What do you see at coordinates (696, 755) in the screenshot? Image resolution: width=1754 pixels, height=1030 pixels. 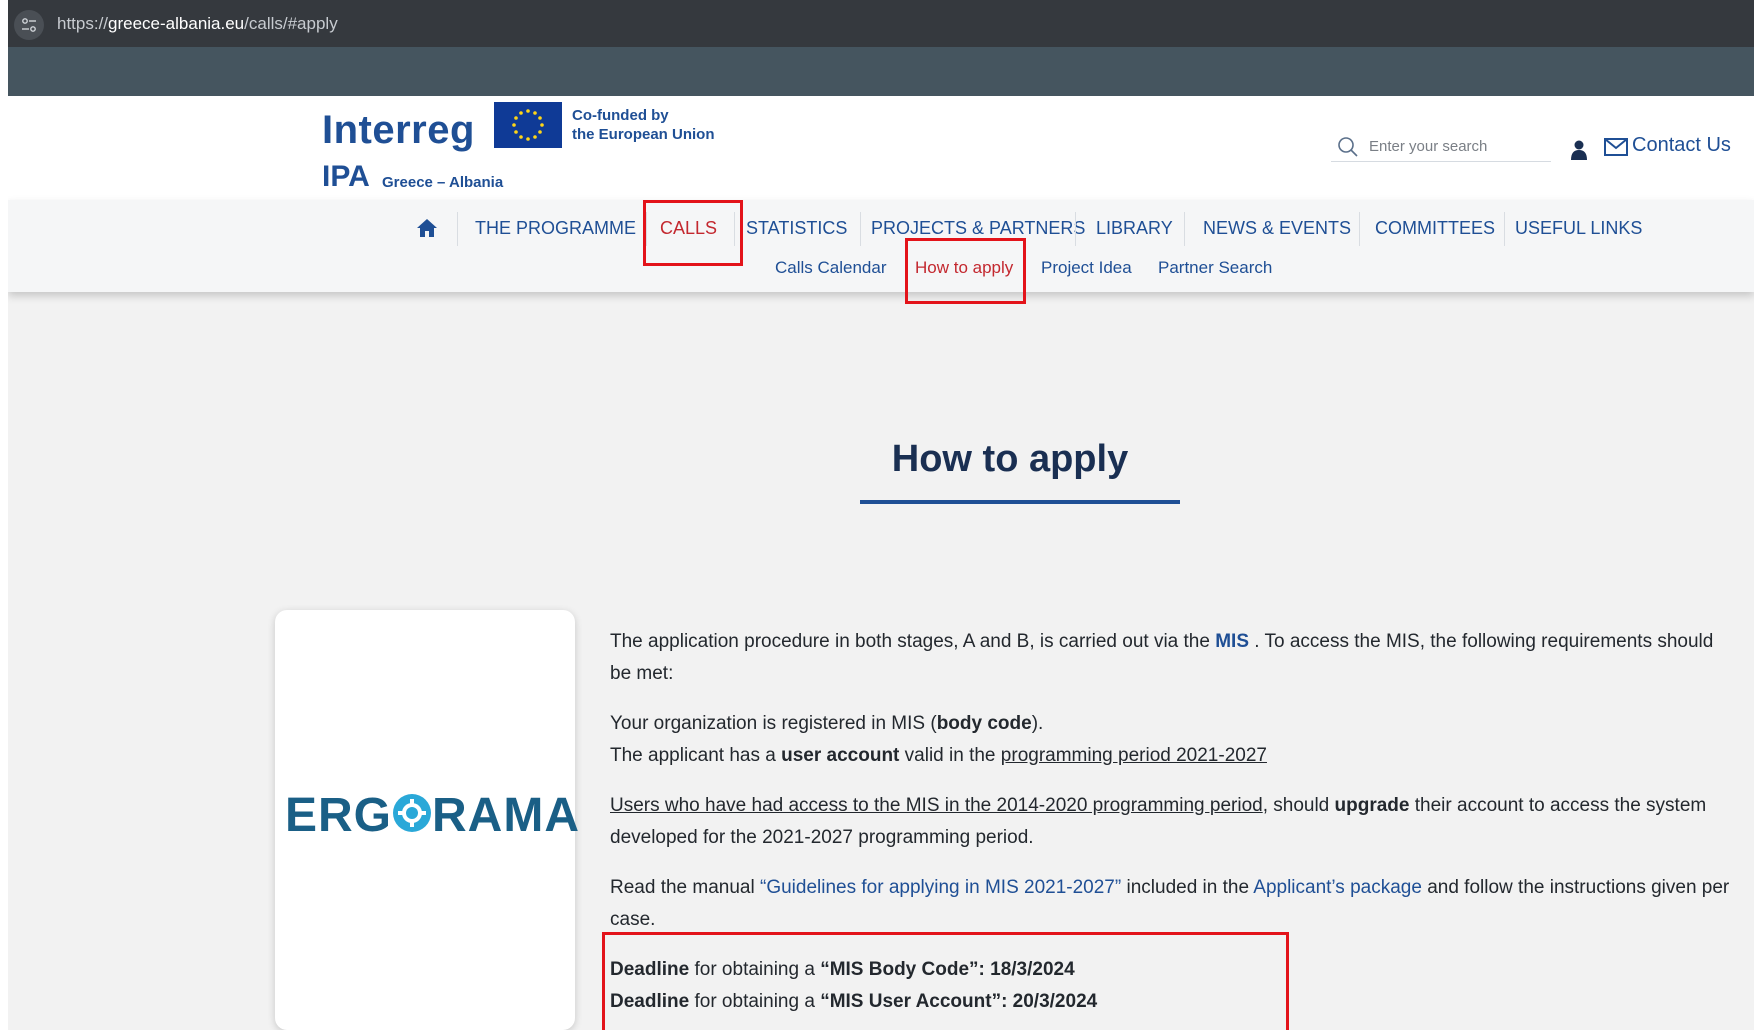 I see `requirement-text: The applicant has a` at bounding box center [696, 755].